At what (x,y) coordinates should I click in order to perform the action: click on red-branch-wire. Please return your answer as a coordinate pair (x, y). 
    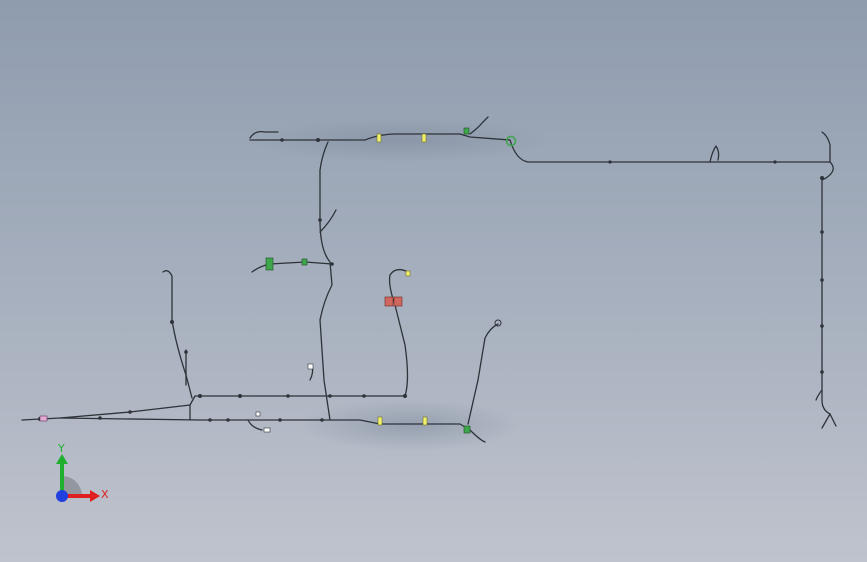
    Looking at the image, I should click on (398, 332).